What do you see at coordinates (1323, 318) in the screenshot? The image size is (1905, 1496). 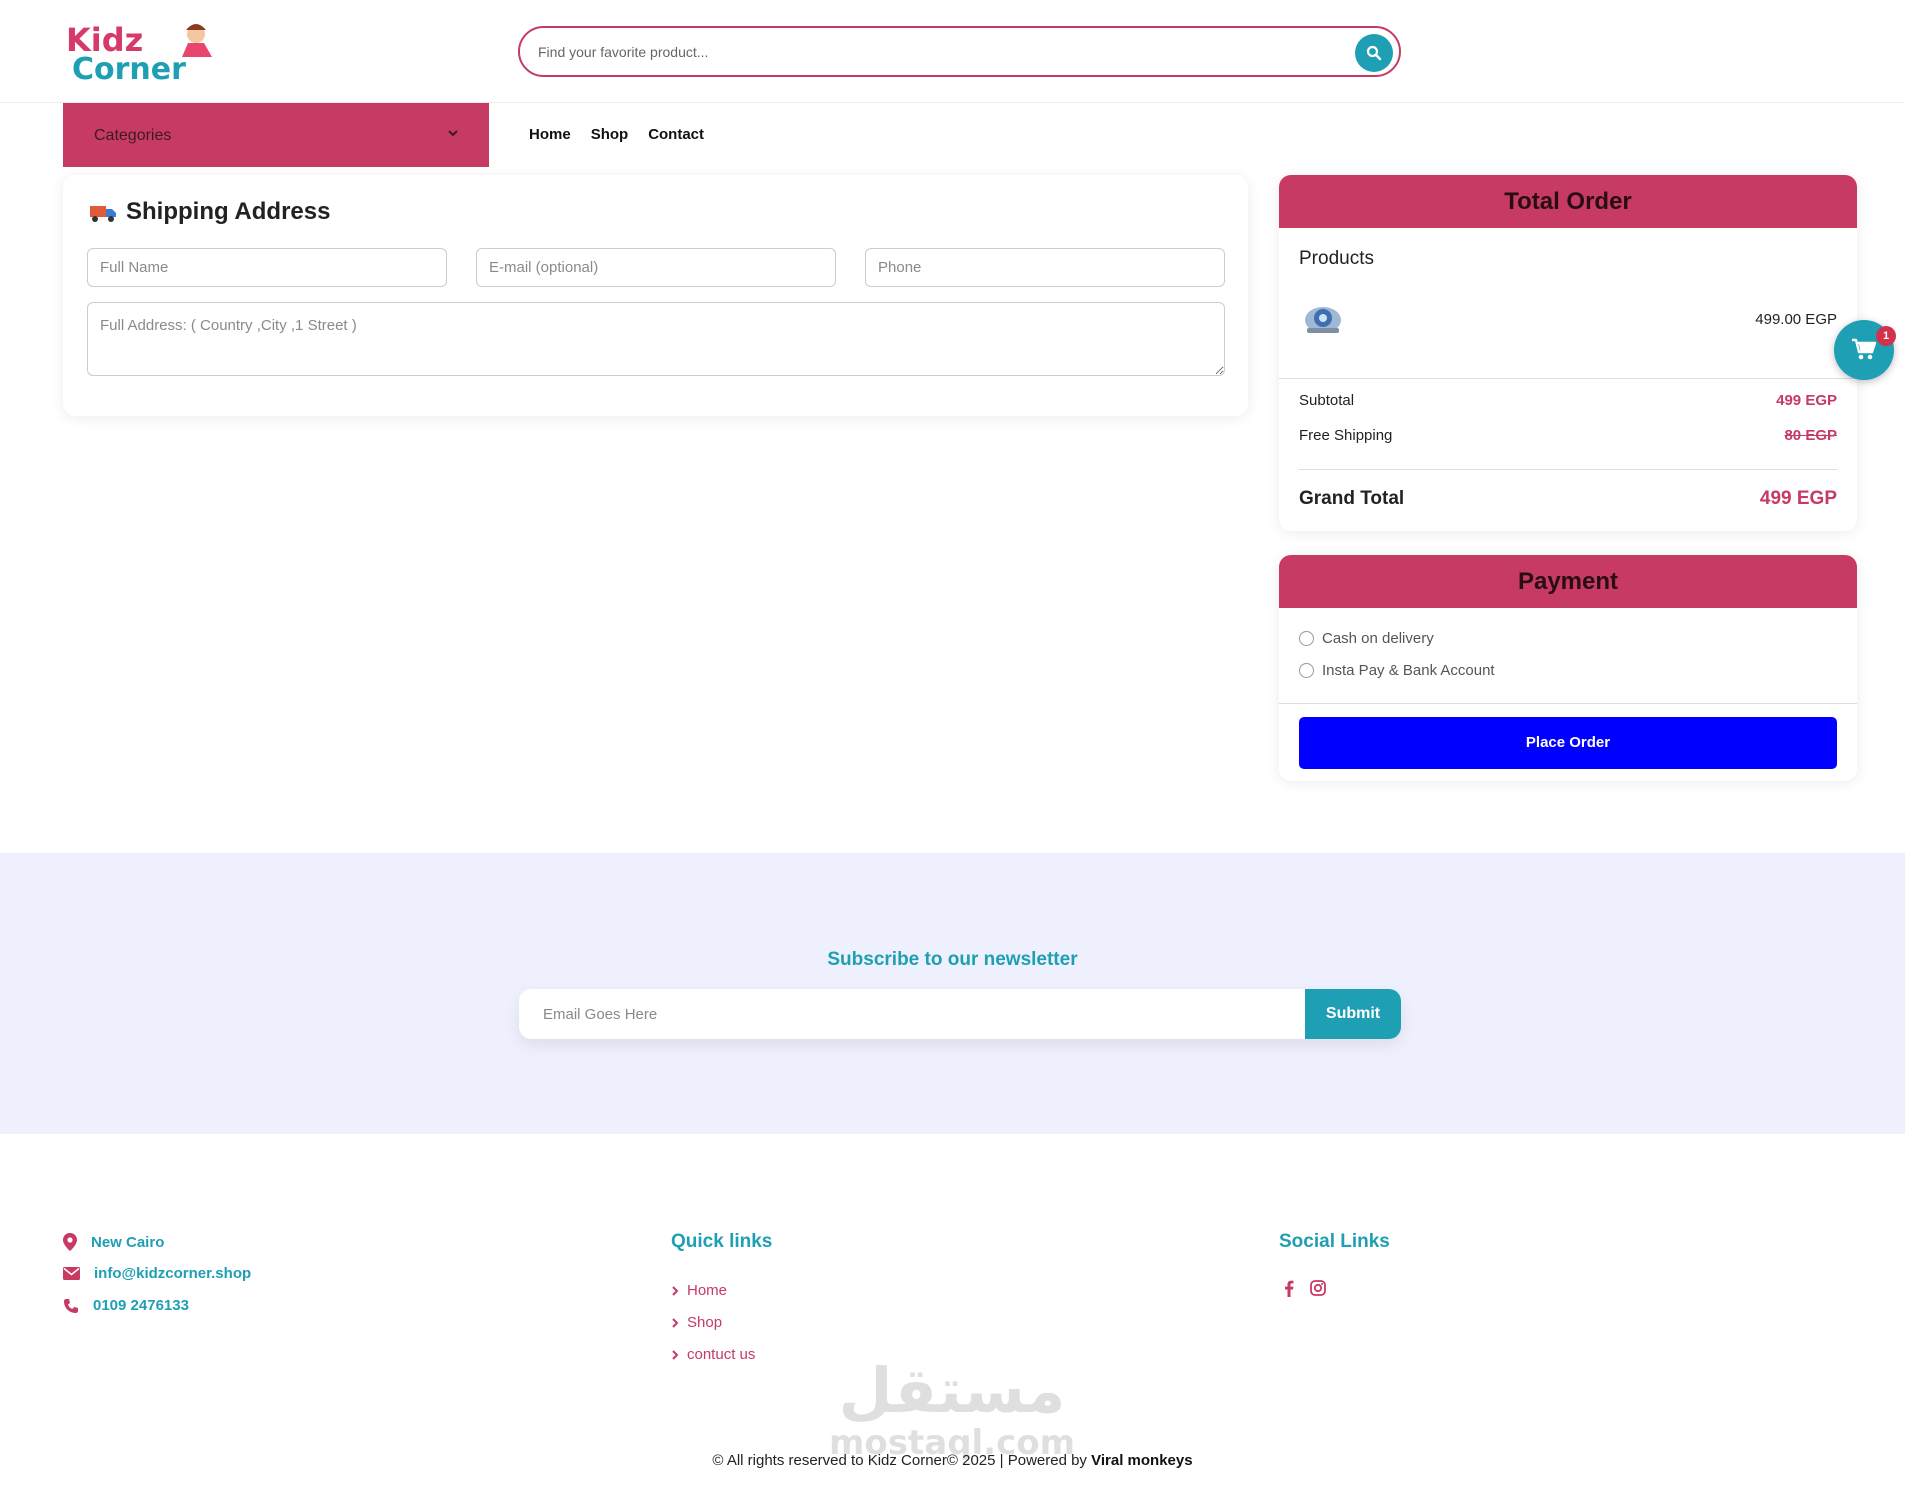 I see `product-thumbnail` at bounding box center [1323, 318].